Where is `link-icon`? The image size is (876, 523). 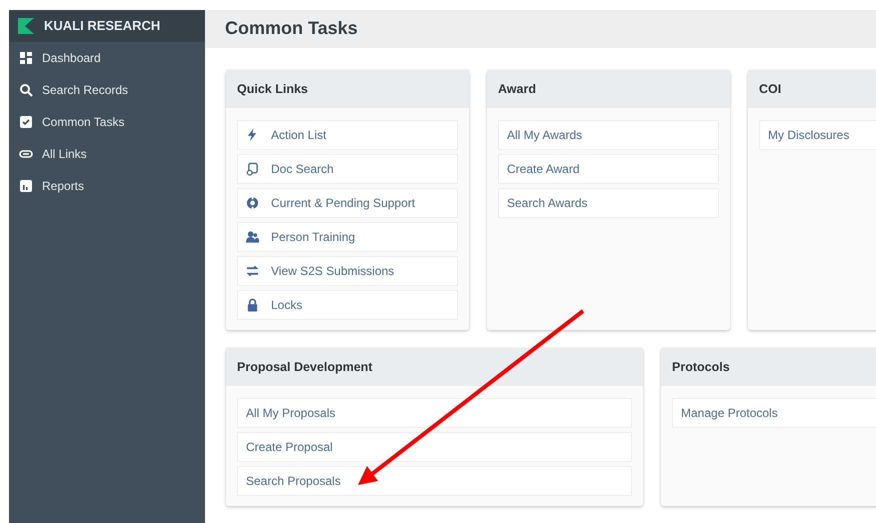 link-icon is located at coordinates (26, 154).